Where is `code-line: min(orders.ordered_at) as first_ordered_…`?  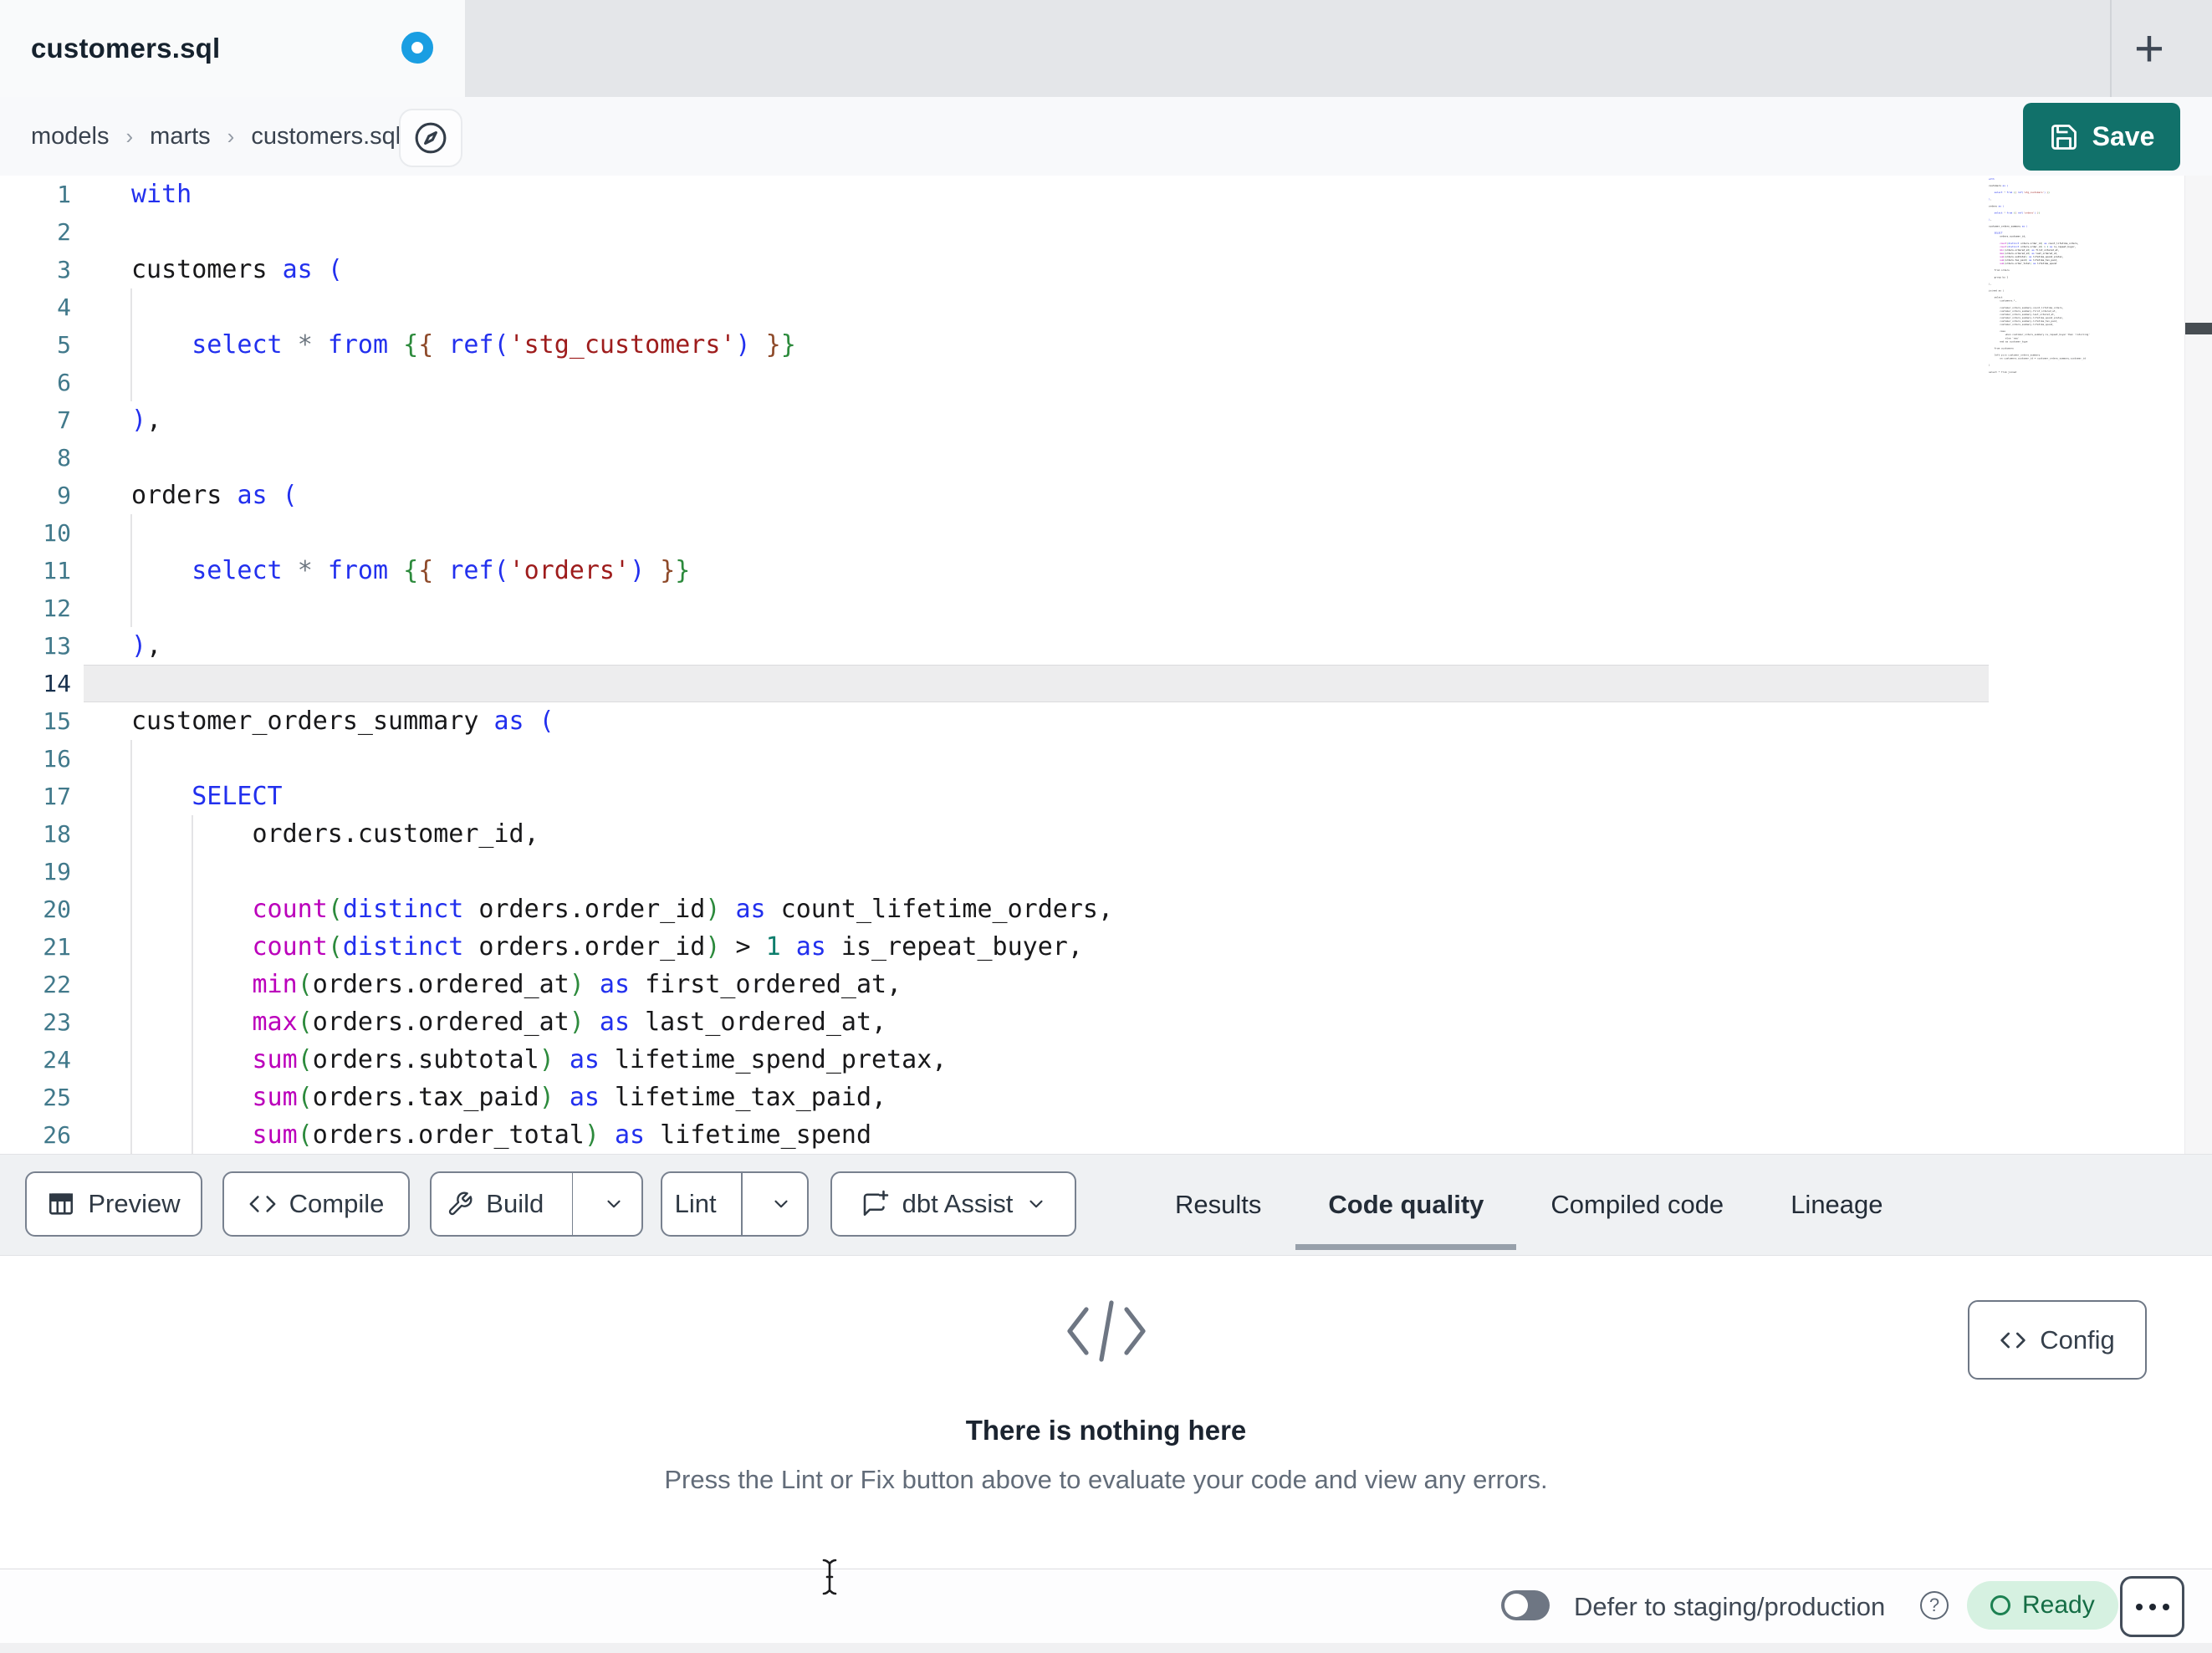 code-line: min(orders.ordered_at) as first_ordered_… is located at coordinates (1037, 984).